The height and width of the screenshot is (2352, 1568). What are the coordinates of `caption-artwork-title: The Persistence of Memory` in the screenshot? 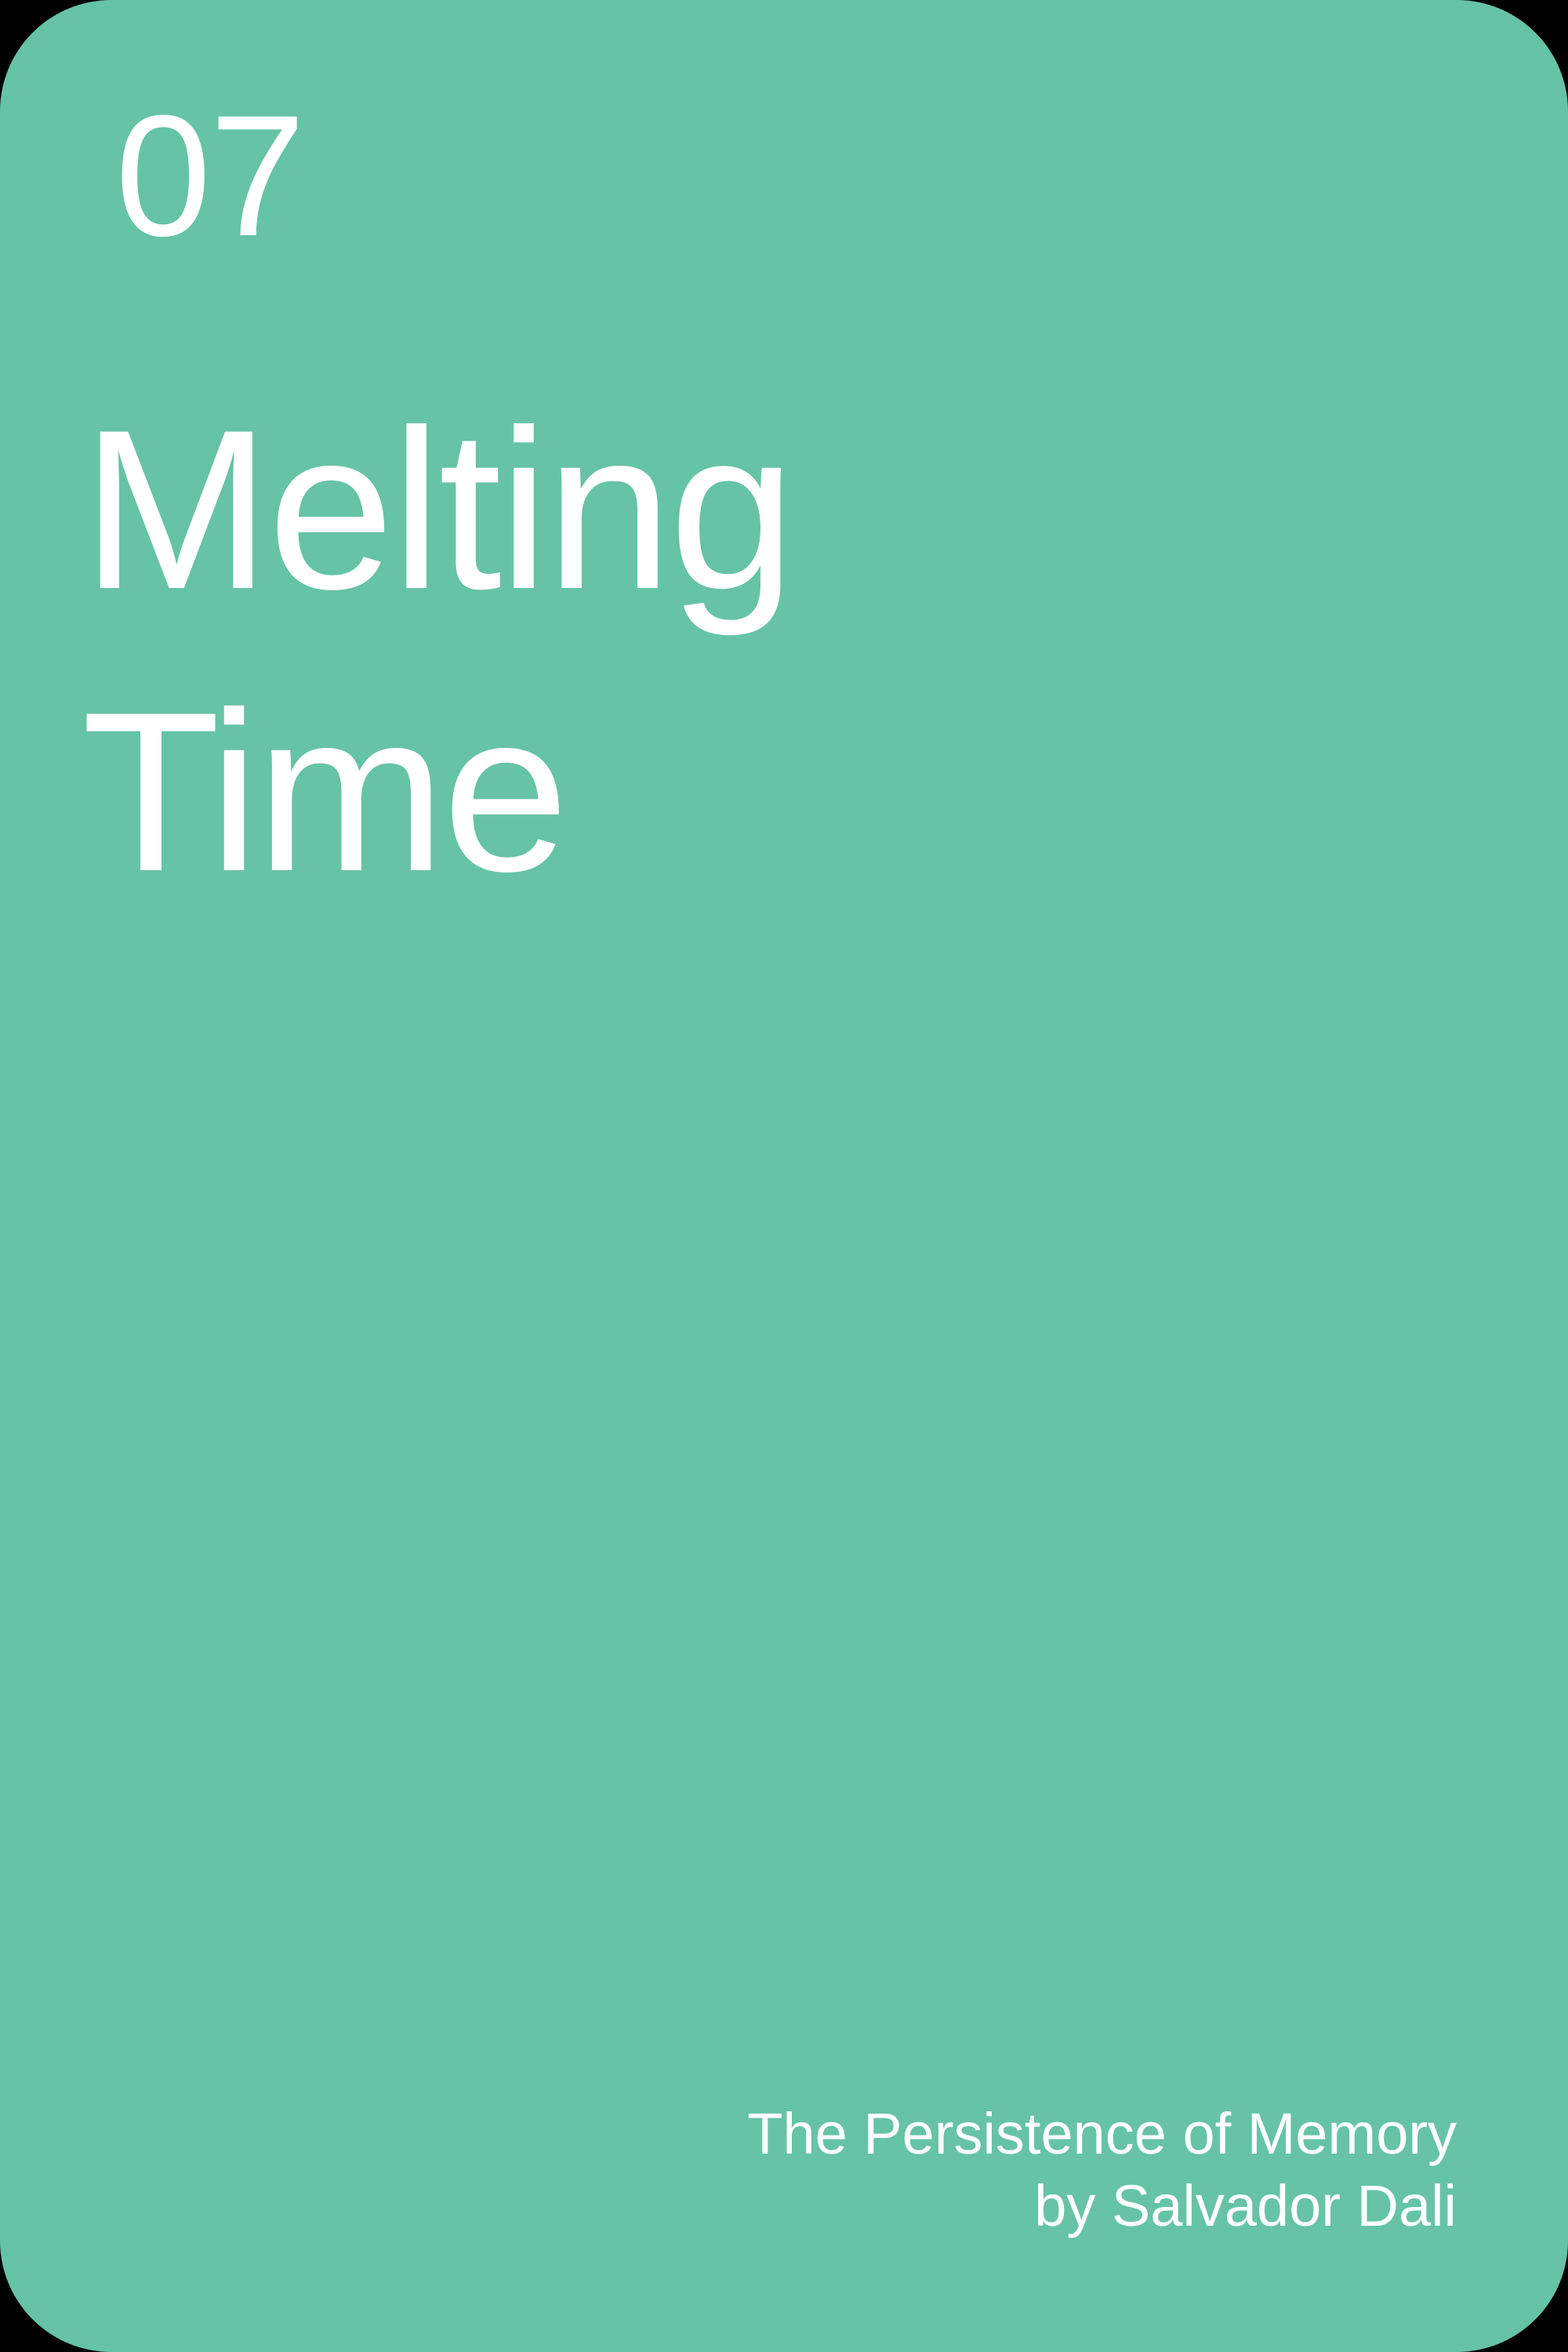 It's located at (1102, 2133).